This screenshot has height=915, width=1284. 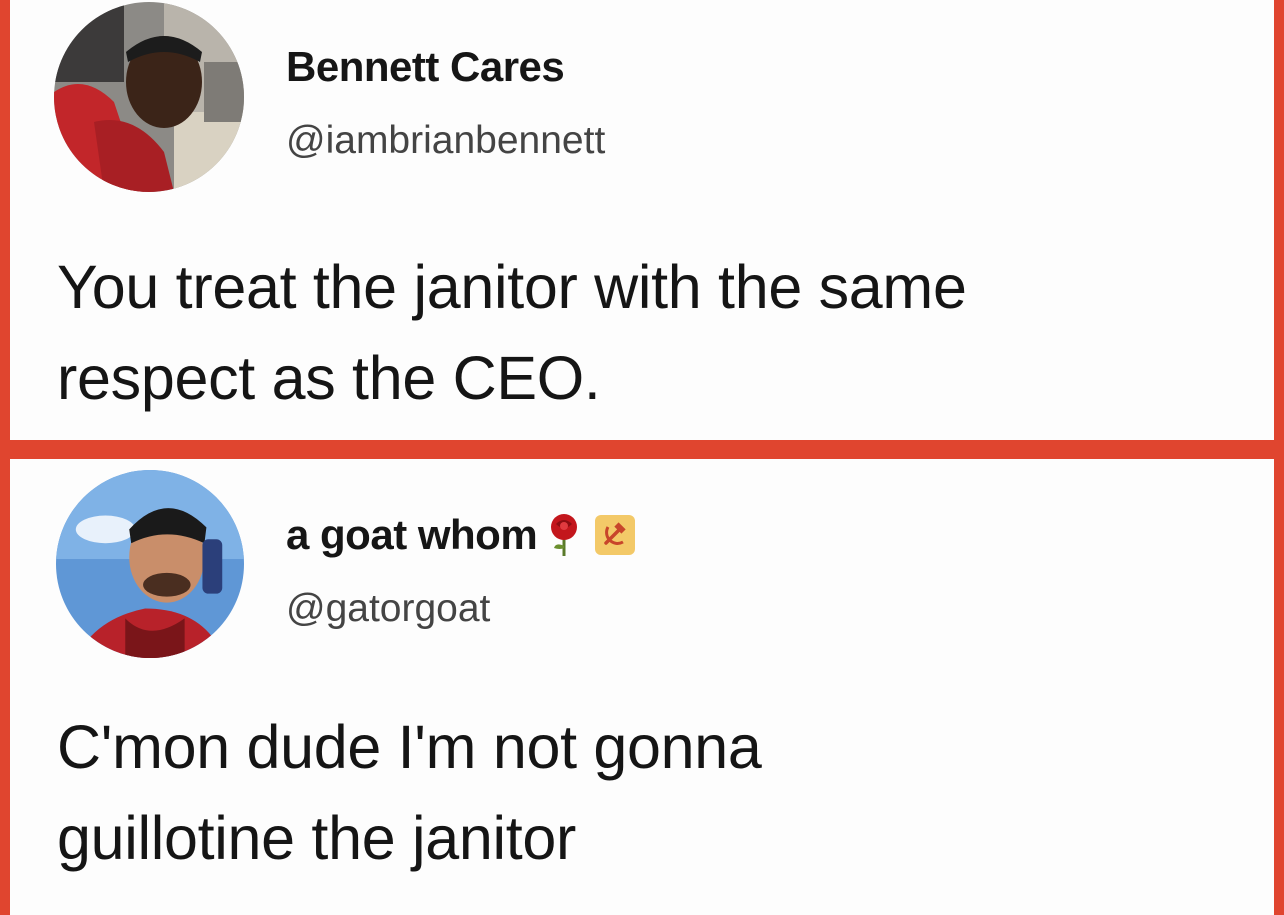 What do you see at coordinates (512, 287) in the screenshot?
I see `tweet-text-line: You treat the janitor with the same` at bounding box center [512, 287].